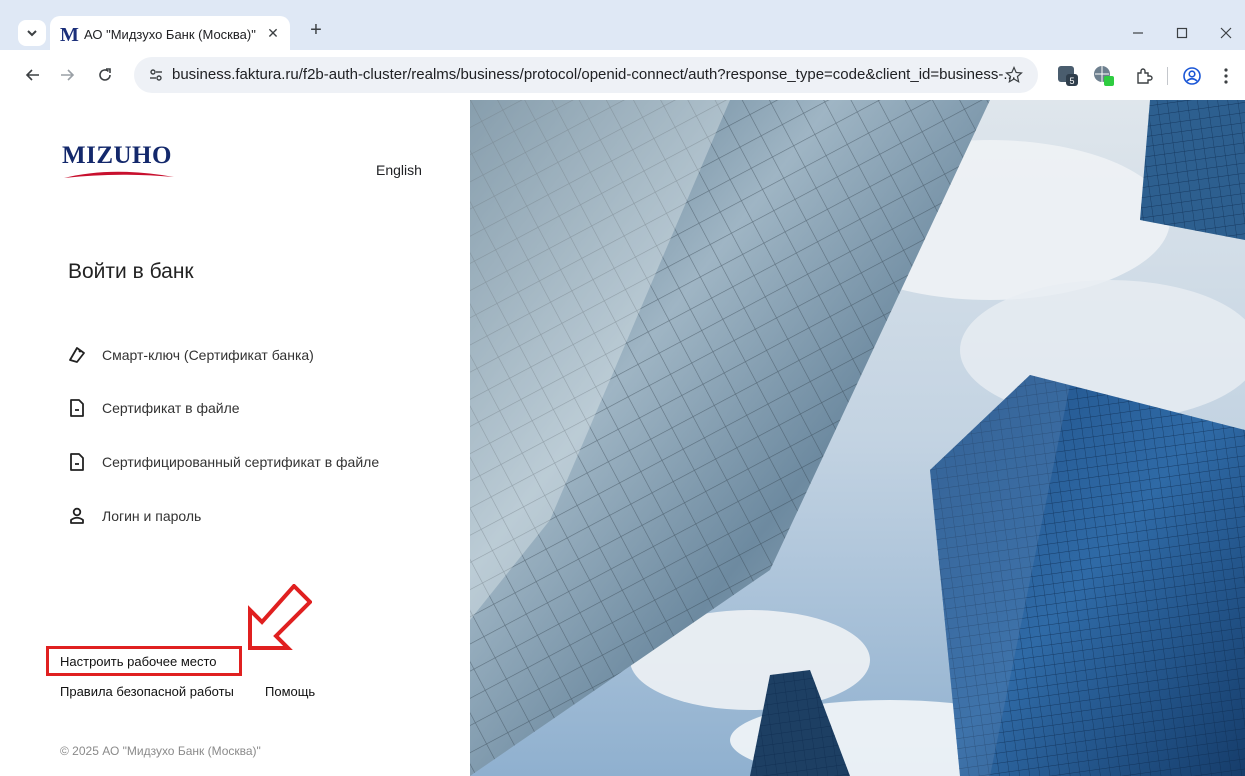  I want to click on chevron-down-icon, so click(32, 33).